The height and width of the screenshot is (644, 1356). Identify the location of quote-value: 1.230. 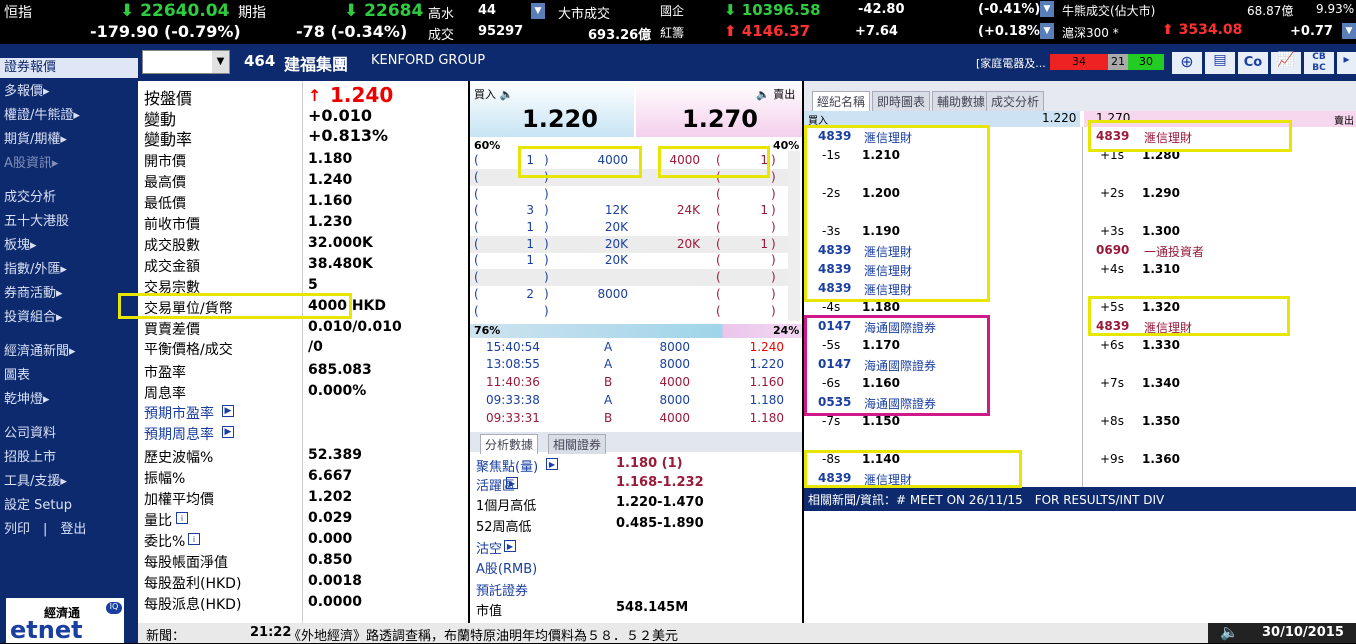
(330, 222).